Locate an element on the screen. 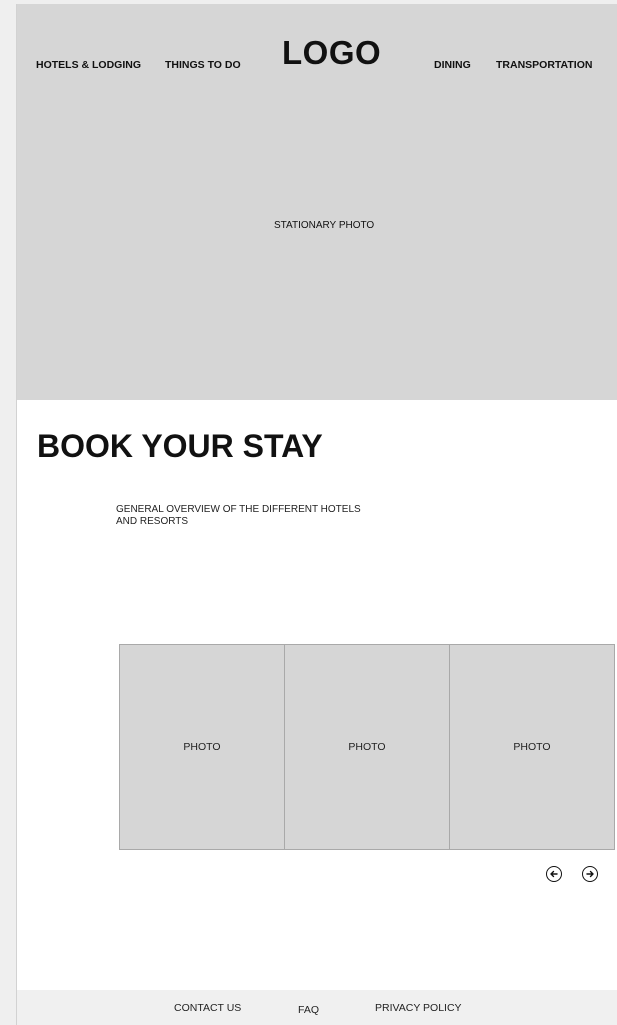 This screenshot has width=617, height=1025. arrow-left-circle-icon is located at coordinates (554, 874).